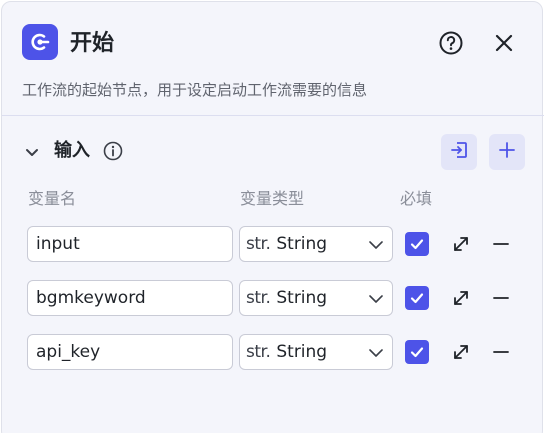  Describe the element at coordinates (451, 43) in the screenshot. I see `help-icon` at that location.